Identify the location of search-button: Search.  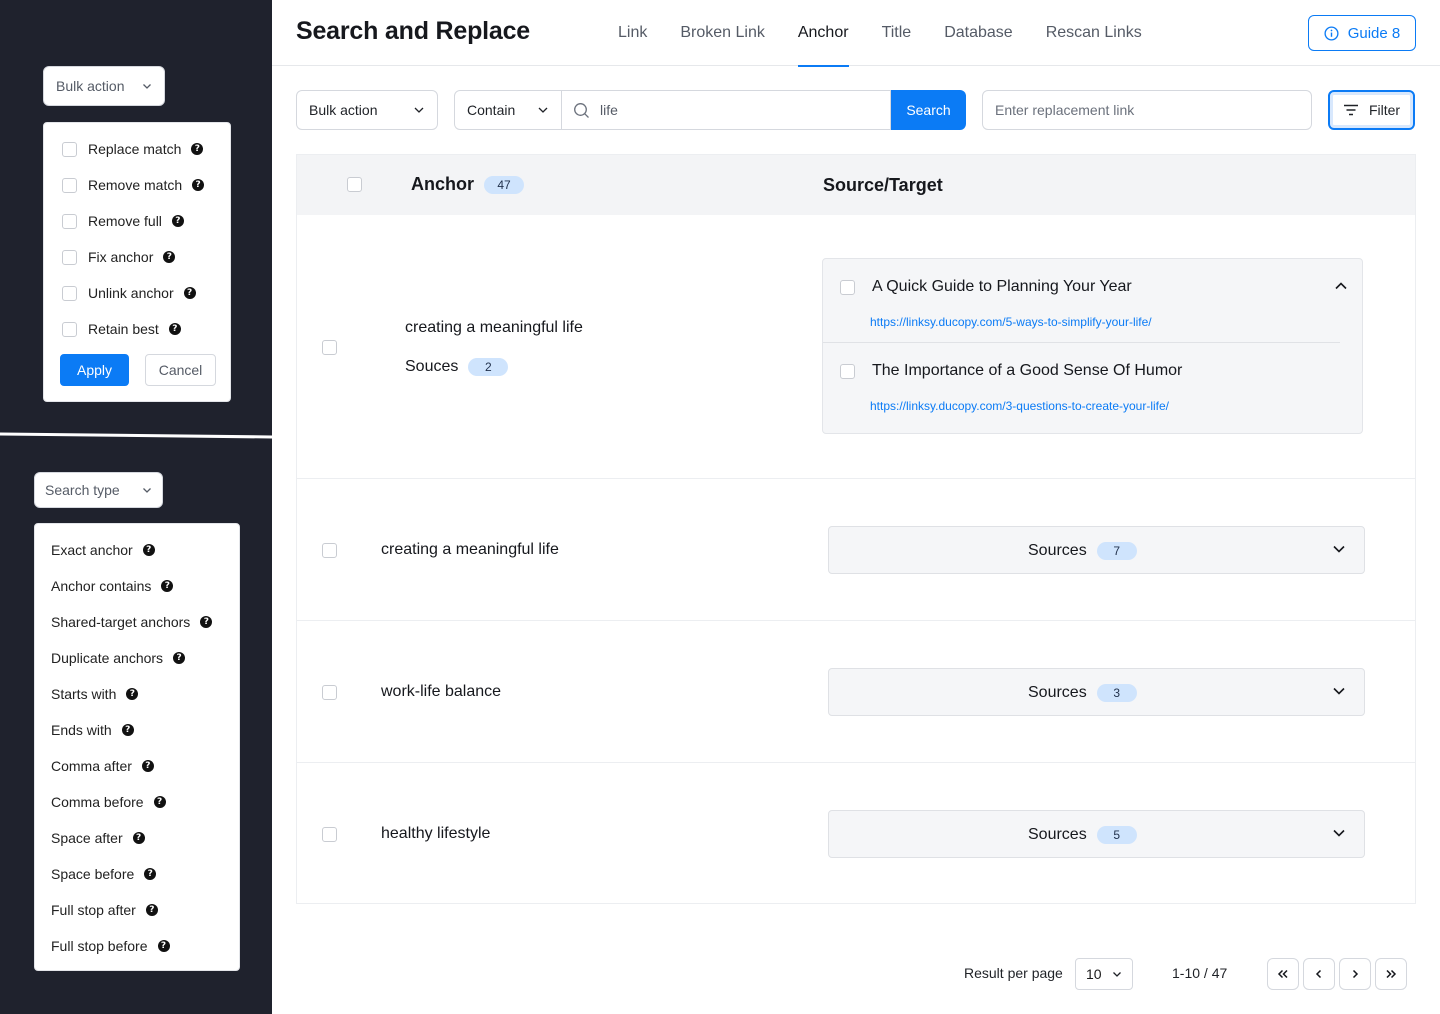
(928, 110).